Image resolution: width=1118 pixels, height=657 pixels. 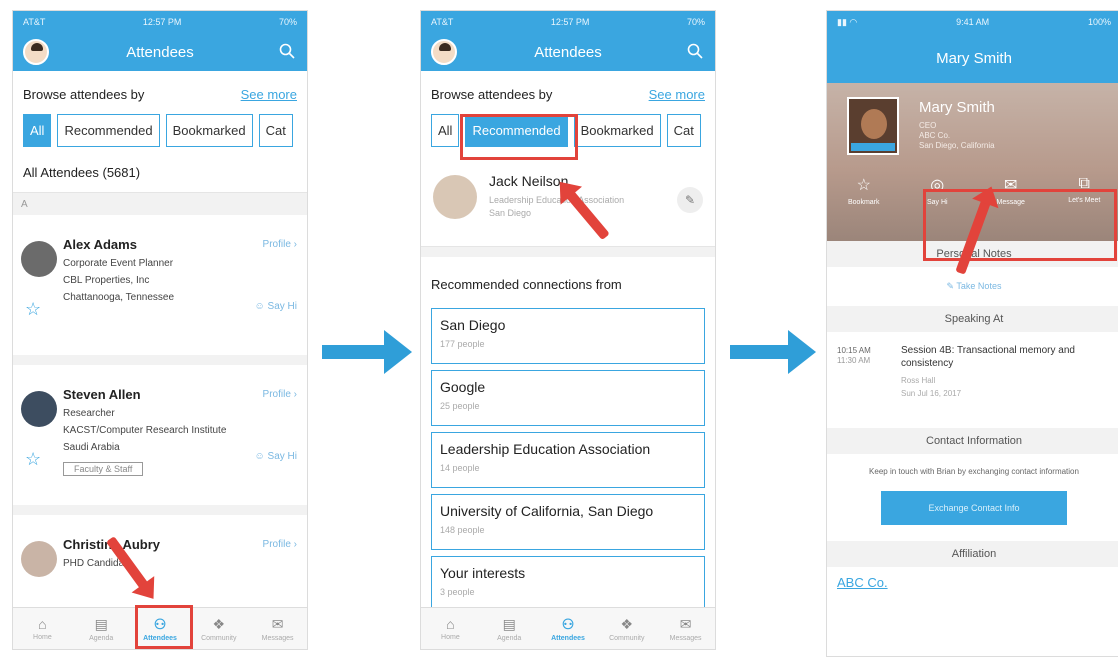 I want to click on filter-tabs: All Recommended Bookmarked Cat, so click(x=160, y=133).